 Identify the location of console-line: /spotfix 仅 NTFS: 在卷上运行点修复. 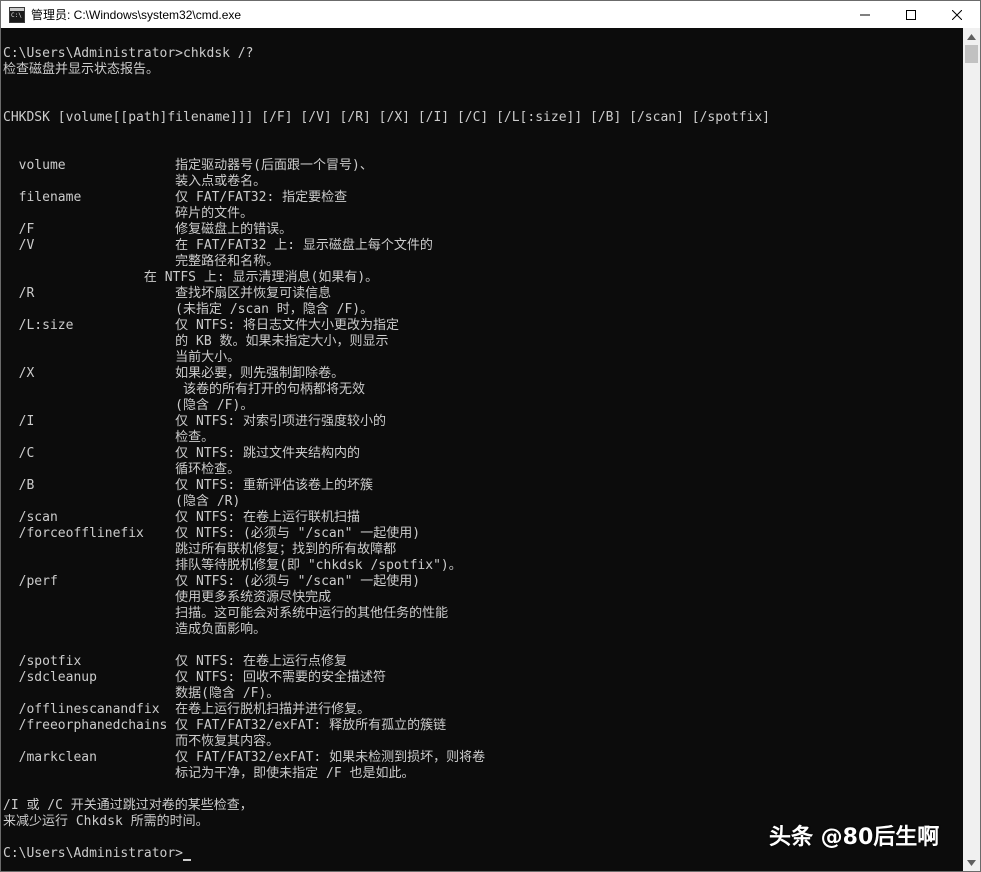
(175, 661).